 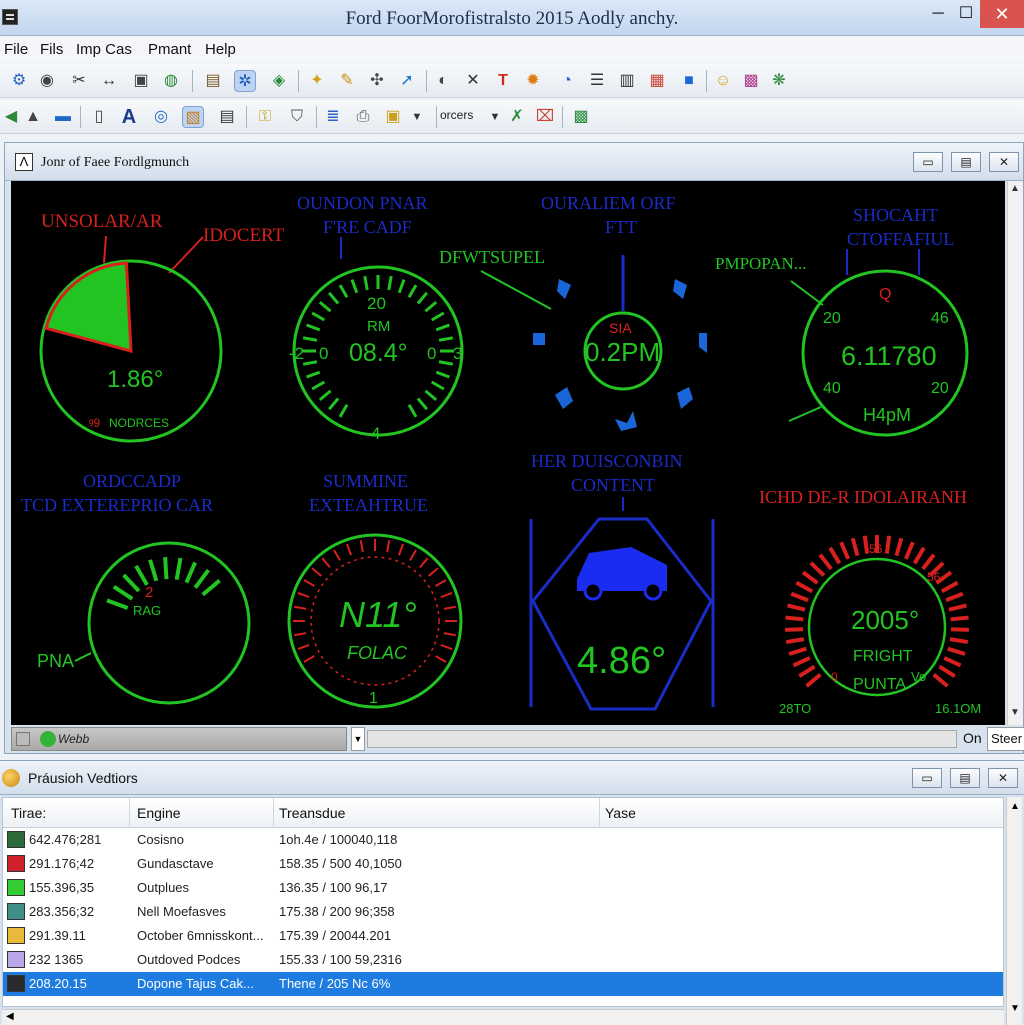 I want to click on gauge-8-value: 2005°, so click(x=885, y=620).